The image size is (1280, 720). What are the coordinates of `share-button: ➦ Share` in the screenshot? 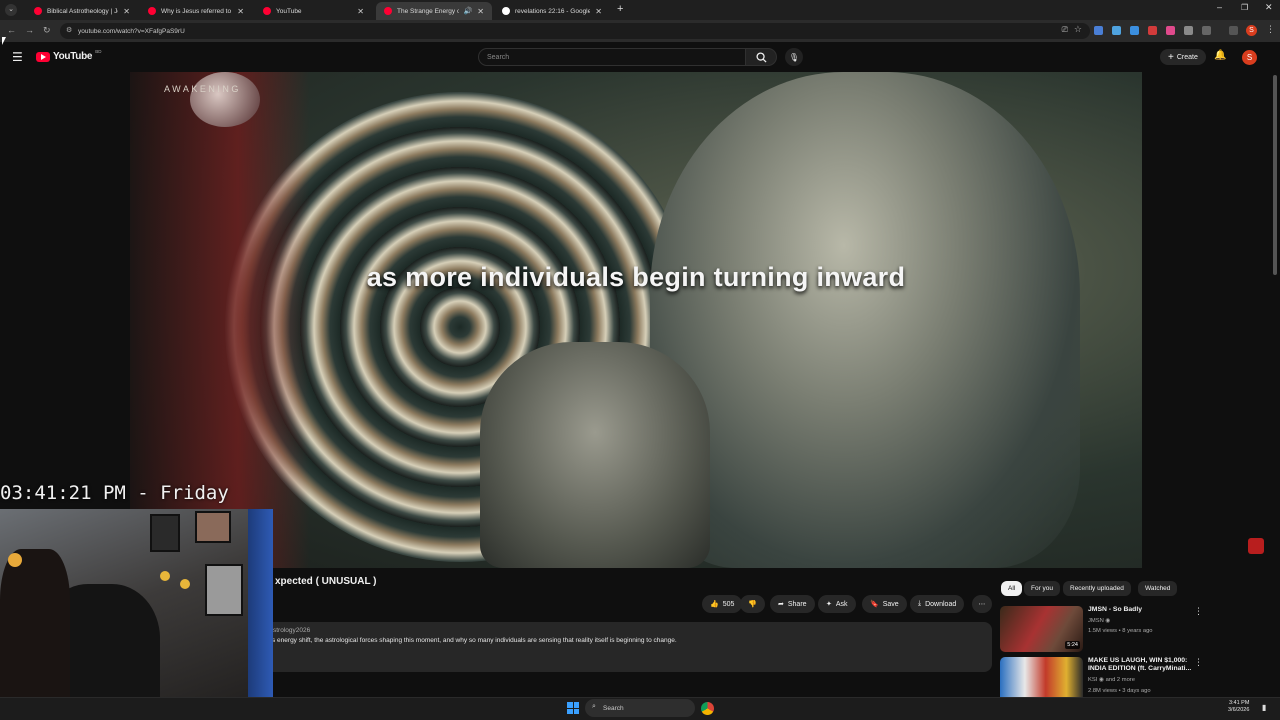 It's located at (792, 604).